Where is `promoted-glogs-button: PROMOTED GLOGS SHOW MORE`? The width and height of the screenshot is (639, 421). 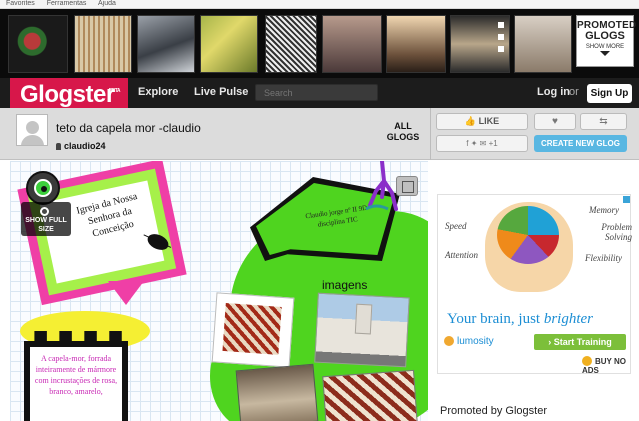 promoted-glogs-button: PROMOTED GLOGS SHOW MORE is located at coordinates (606, 41).